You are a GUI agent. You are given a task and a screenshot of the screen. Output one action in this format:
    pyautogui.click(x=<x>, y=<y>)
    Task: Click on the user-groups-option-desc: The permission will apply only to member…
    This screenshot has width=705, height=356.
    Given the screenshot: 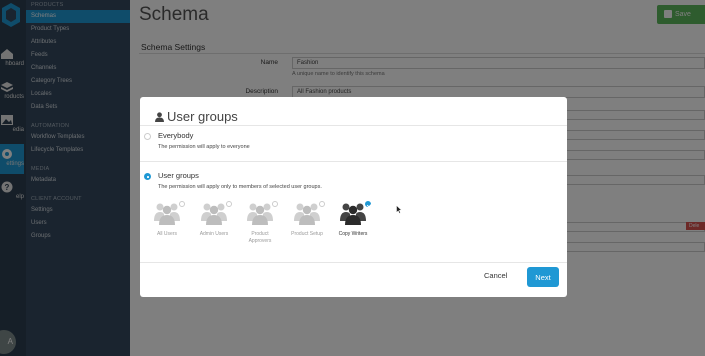 What is the action you would take?
    pyautogui.click(x=240, y=187)
    